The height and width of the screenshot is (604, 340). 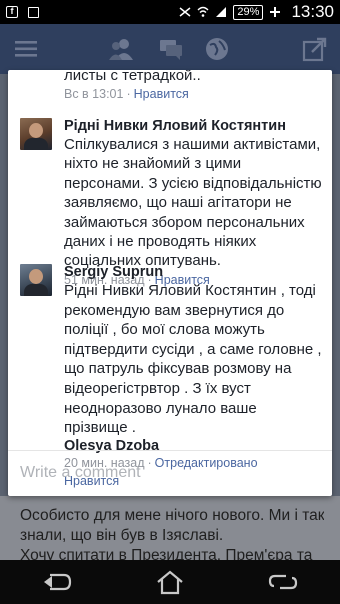 What do you see at coordinates (80, 473) in the screenshot?
I see `write-comment-input: Write a comment` at bounding box center [80, 473].